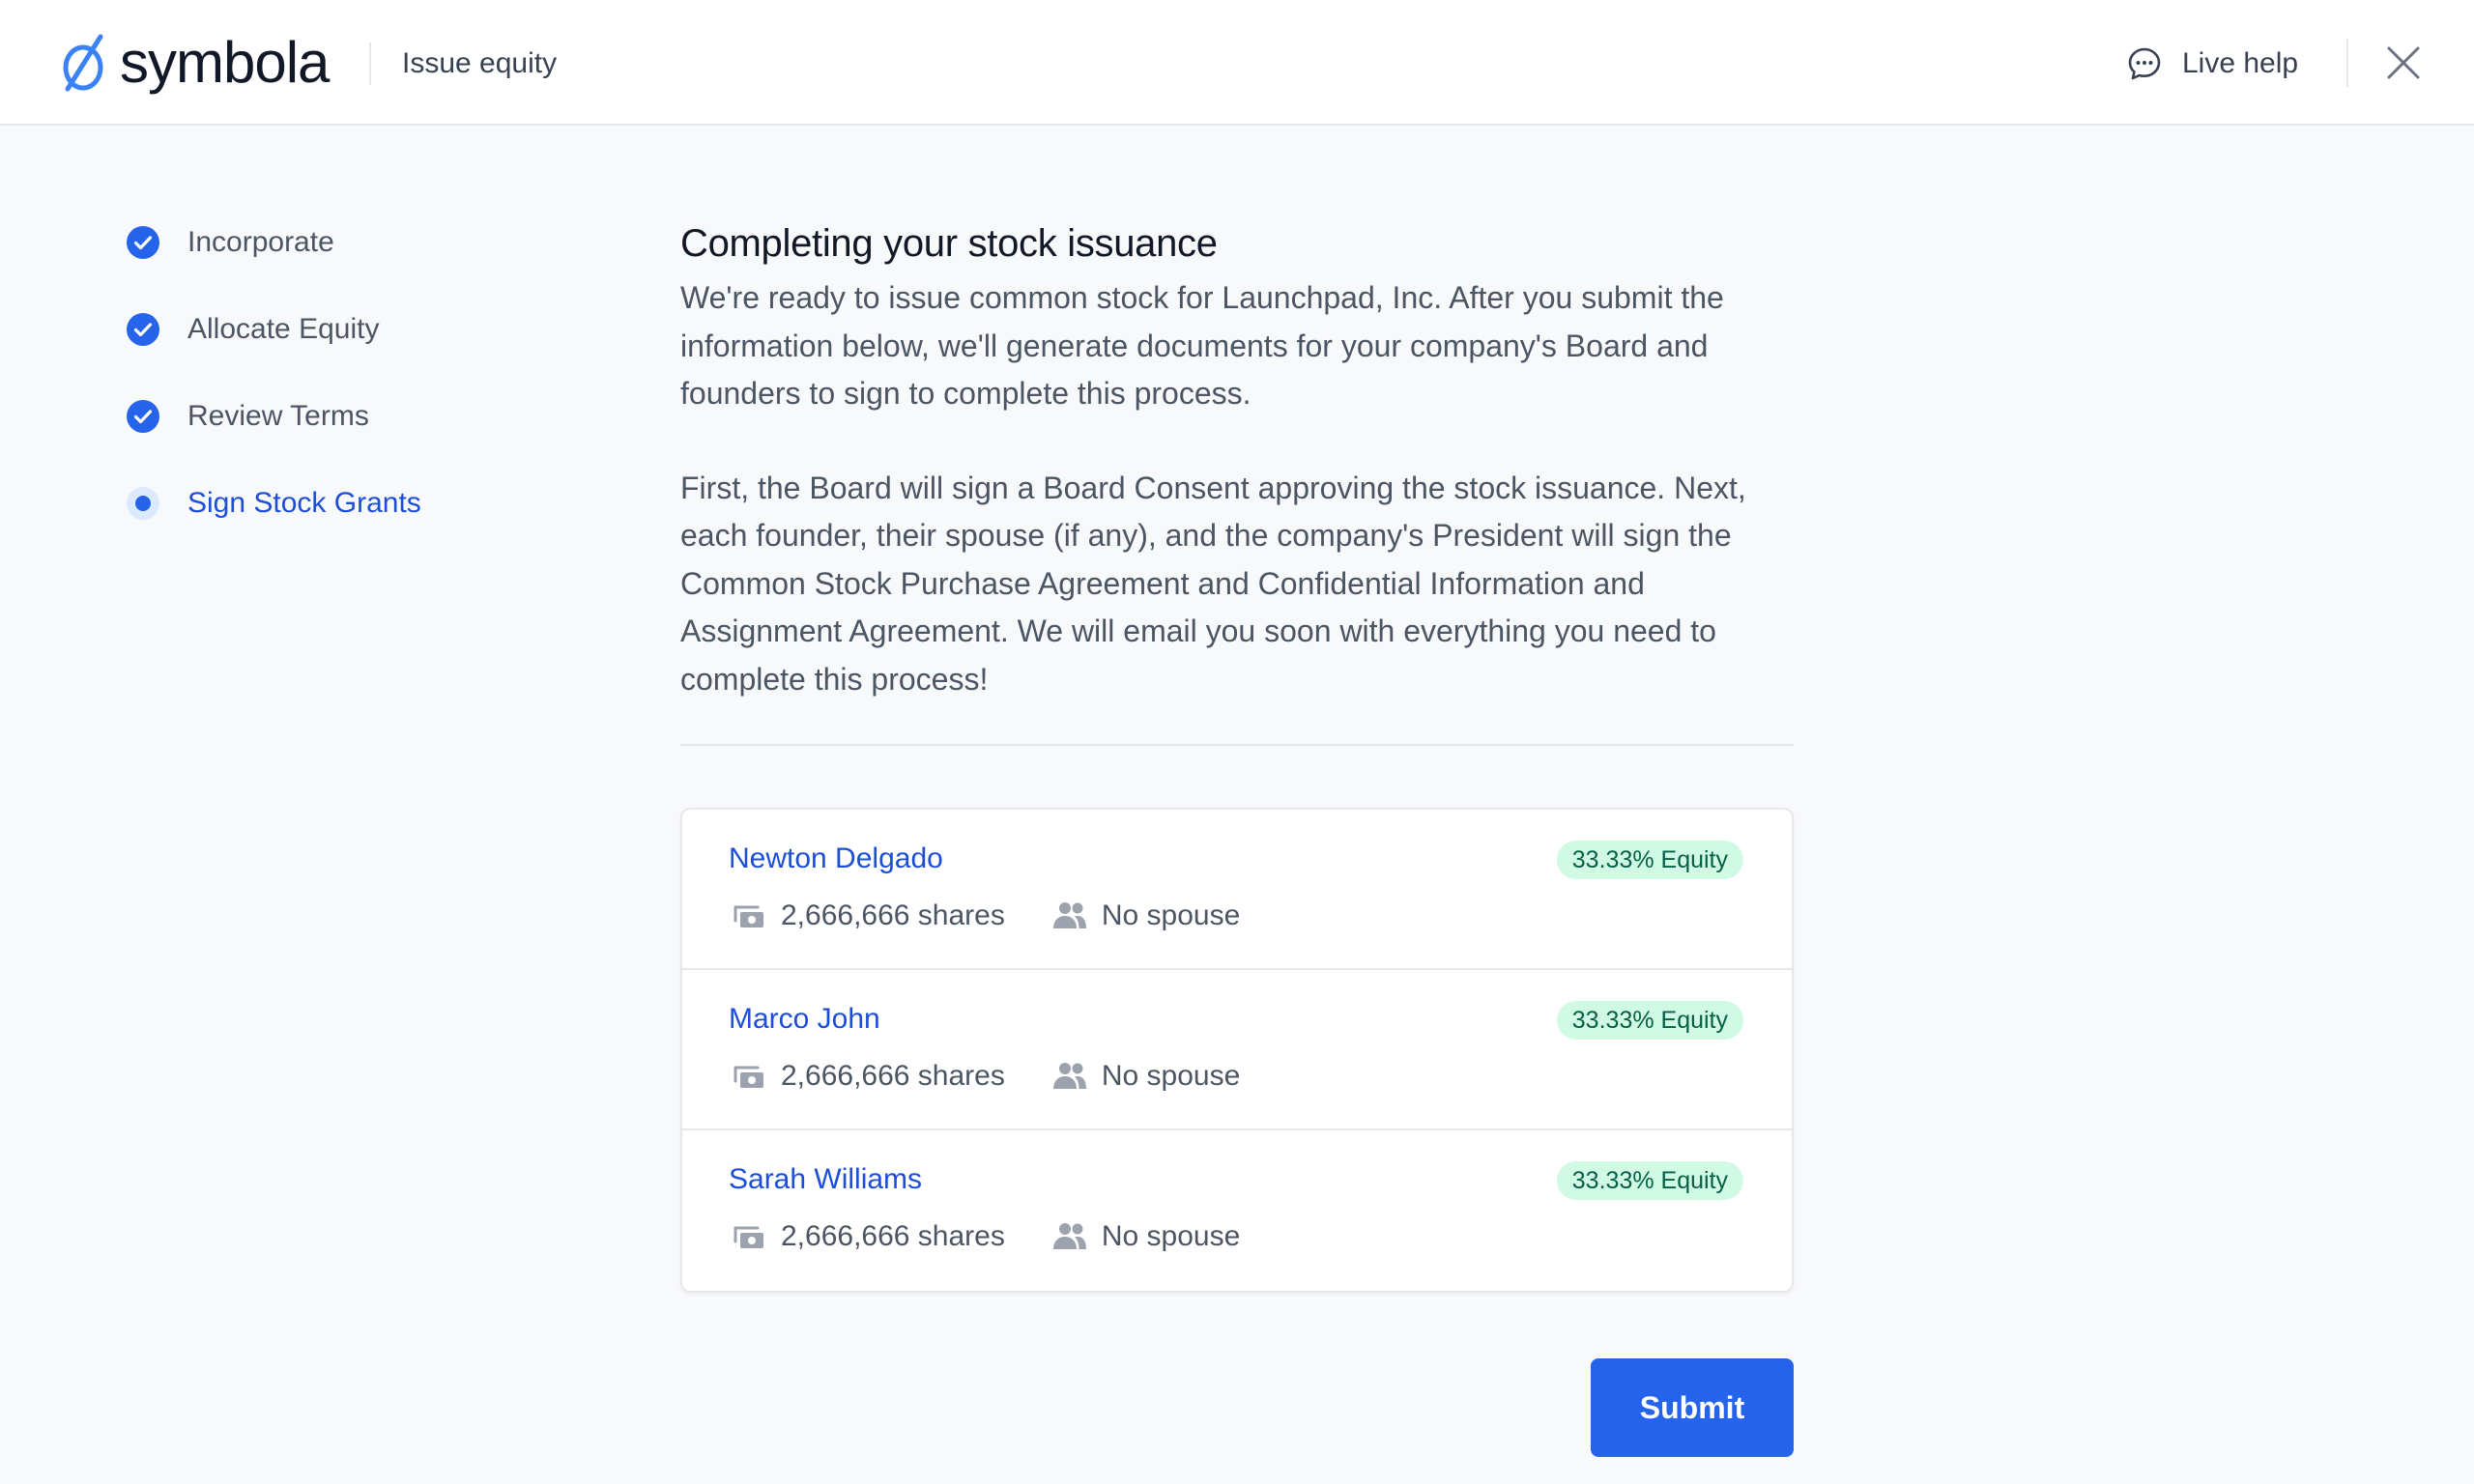 Image resolution: width=2474 pixels, height=1484 pixels. Describe the element at coordinates (261, 242) in the screenshot. I see `step-label: Incorporate` at that location.